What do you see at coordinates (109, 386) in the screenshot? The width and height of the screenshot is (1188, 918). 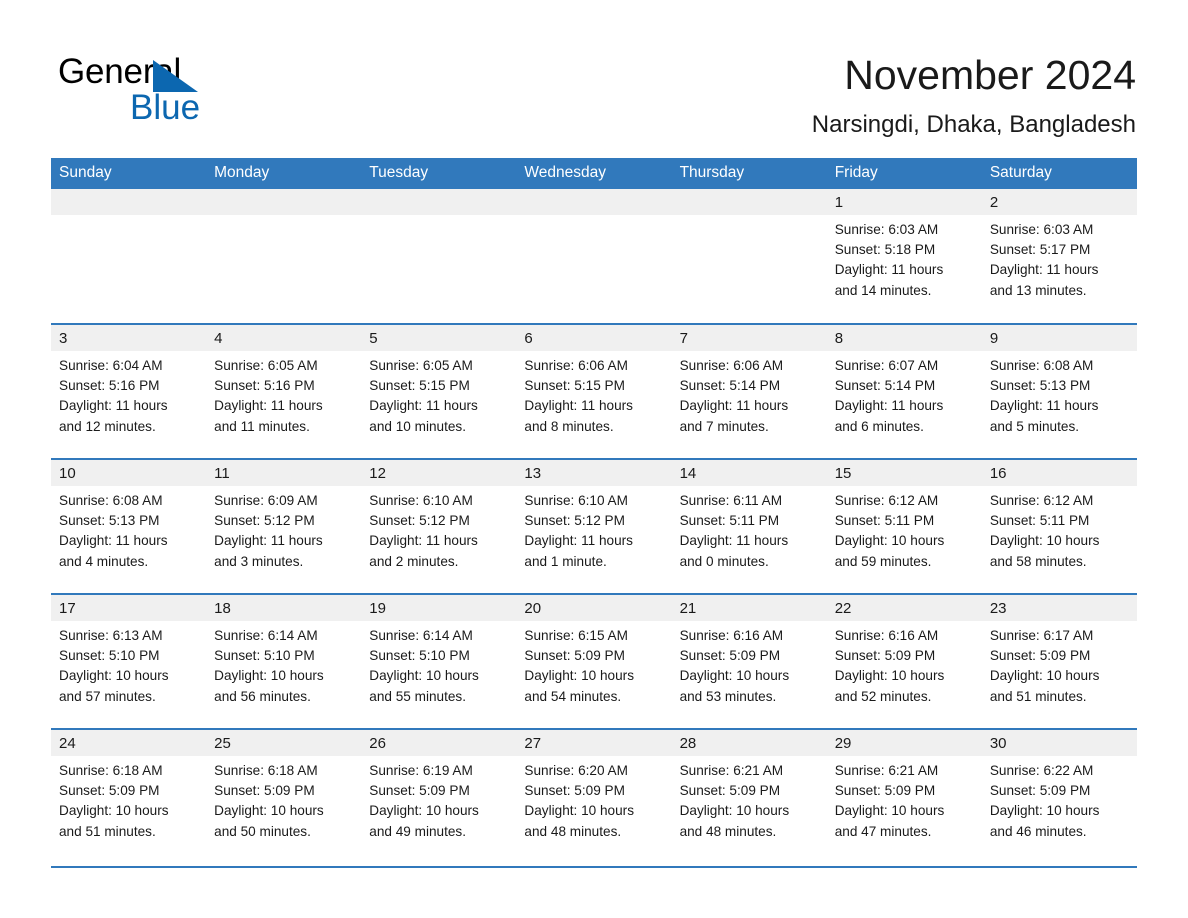 I see `sunset-text: Sunset: 5:16 PM` at bounding box center [109, 386].